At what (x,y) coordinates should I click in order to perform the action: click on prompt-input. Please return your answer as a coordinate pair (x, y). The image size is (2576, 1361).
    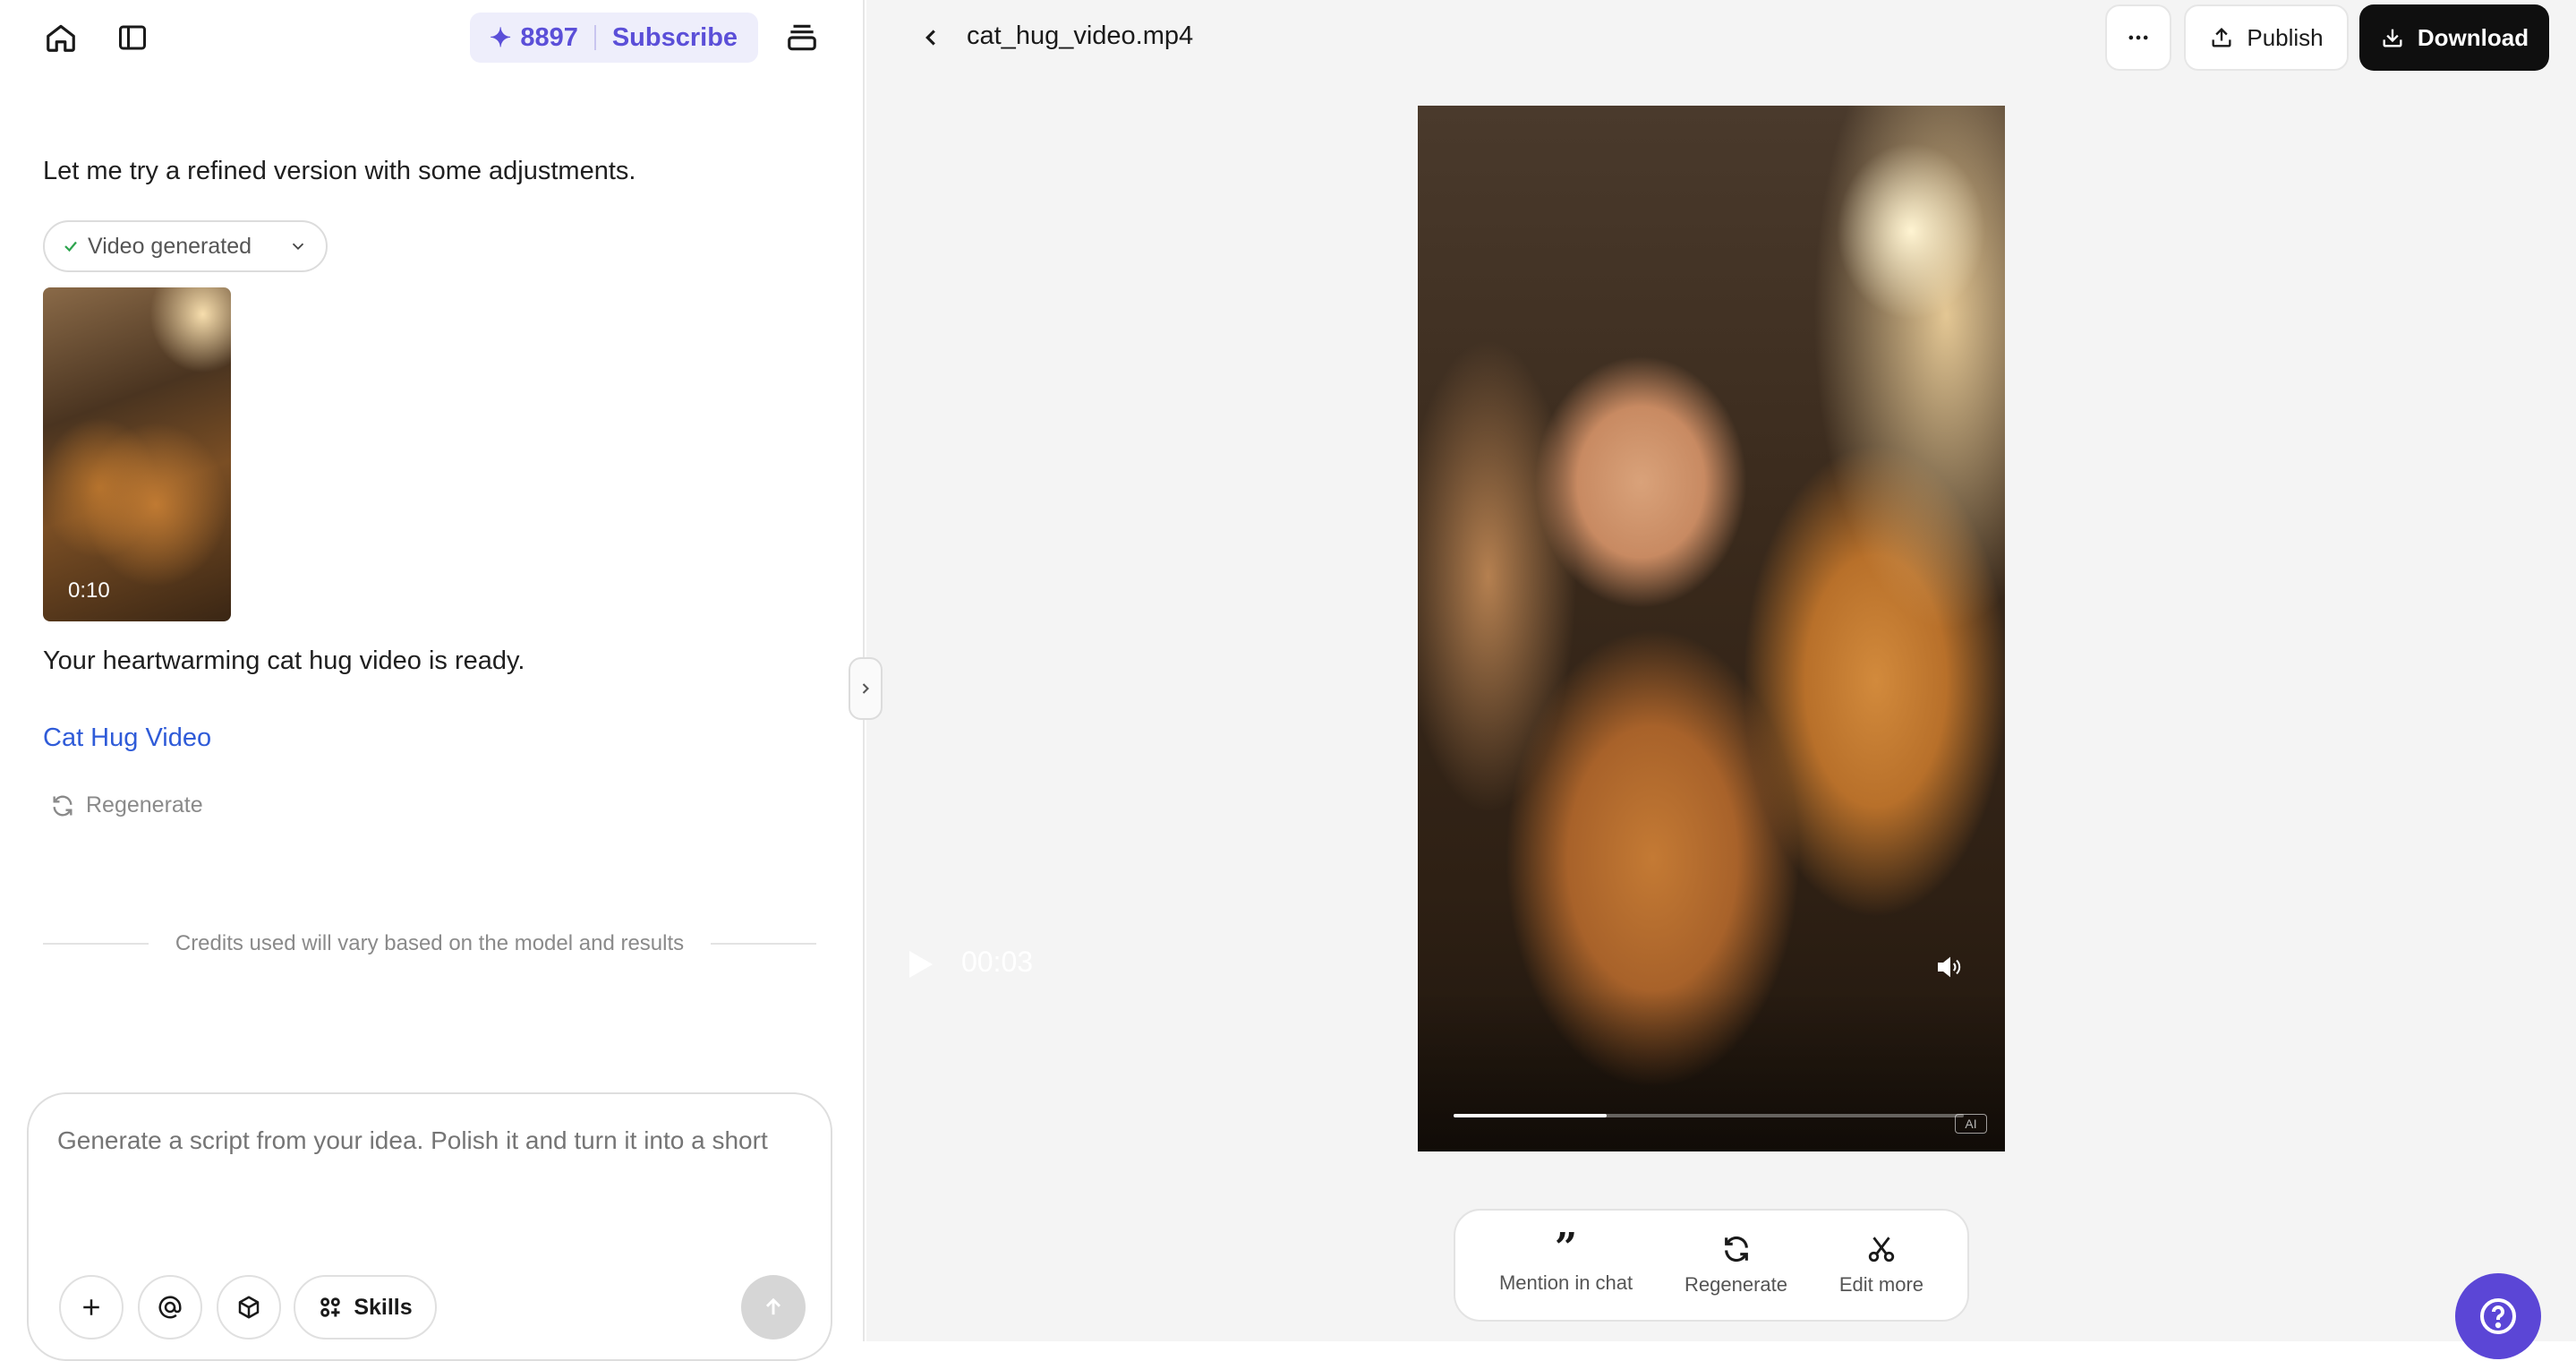
    Looking at the image, I should click on (433, 1140).